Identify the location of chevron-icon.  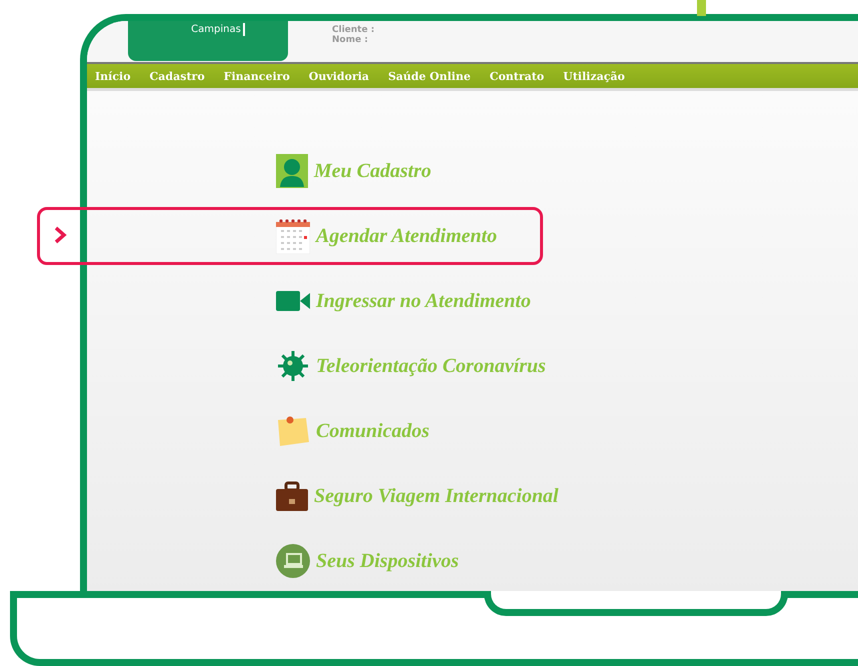
(60, 235).